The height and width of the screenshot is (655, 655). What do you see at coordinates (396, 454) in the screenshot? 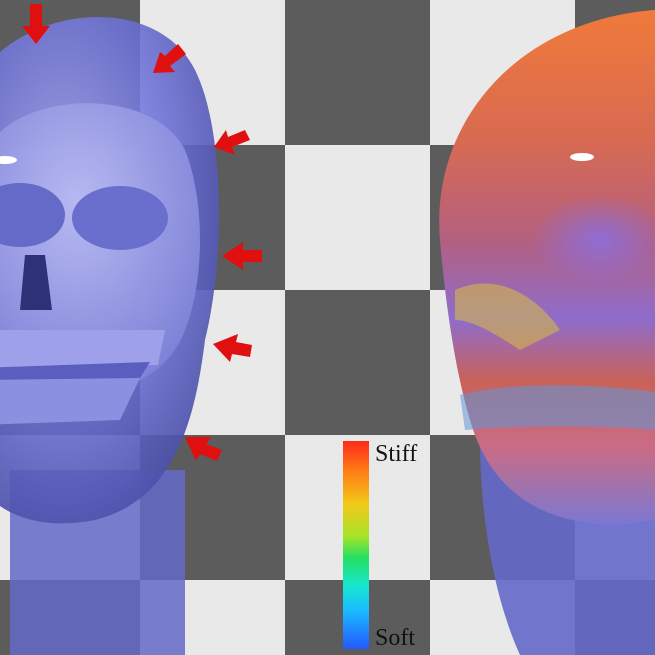
I see `colorbar-label-stiff: Stiff` at bounding box center [396, 454].